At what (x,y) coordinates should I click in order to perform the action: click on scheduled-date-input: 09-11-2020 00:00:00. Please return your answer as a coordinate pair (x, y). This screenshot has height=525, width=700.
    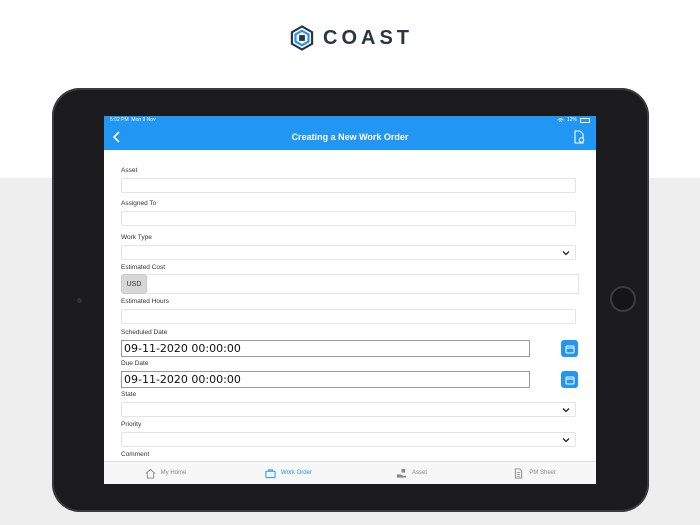
    Looking at the image, I should click on (325, 348).